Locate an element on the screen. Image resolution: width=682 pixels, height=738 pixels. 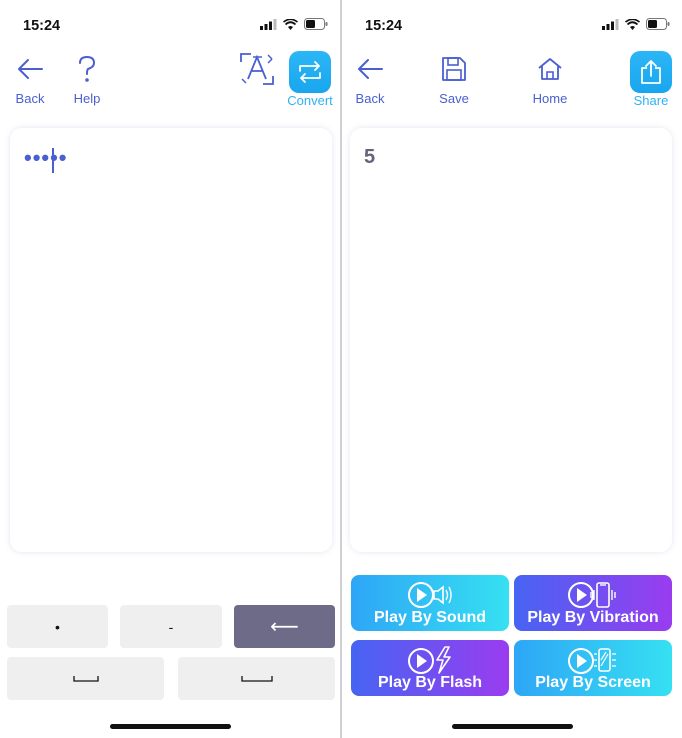
sound-icon is located at coordinates (430, 595).